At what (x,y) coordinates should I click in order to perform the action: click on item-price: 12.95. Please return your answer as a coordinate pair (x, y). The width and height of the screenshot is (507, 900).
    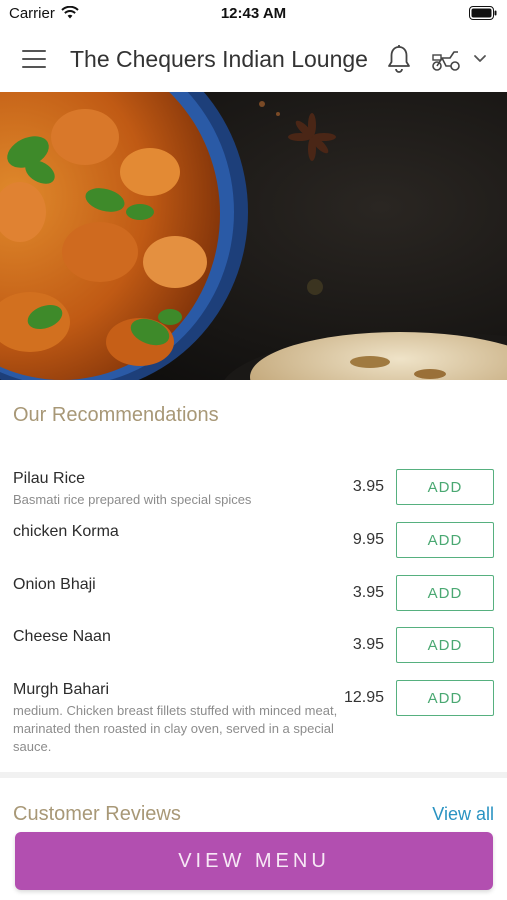
    Looking at the image, I should click on (363, 697).